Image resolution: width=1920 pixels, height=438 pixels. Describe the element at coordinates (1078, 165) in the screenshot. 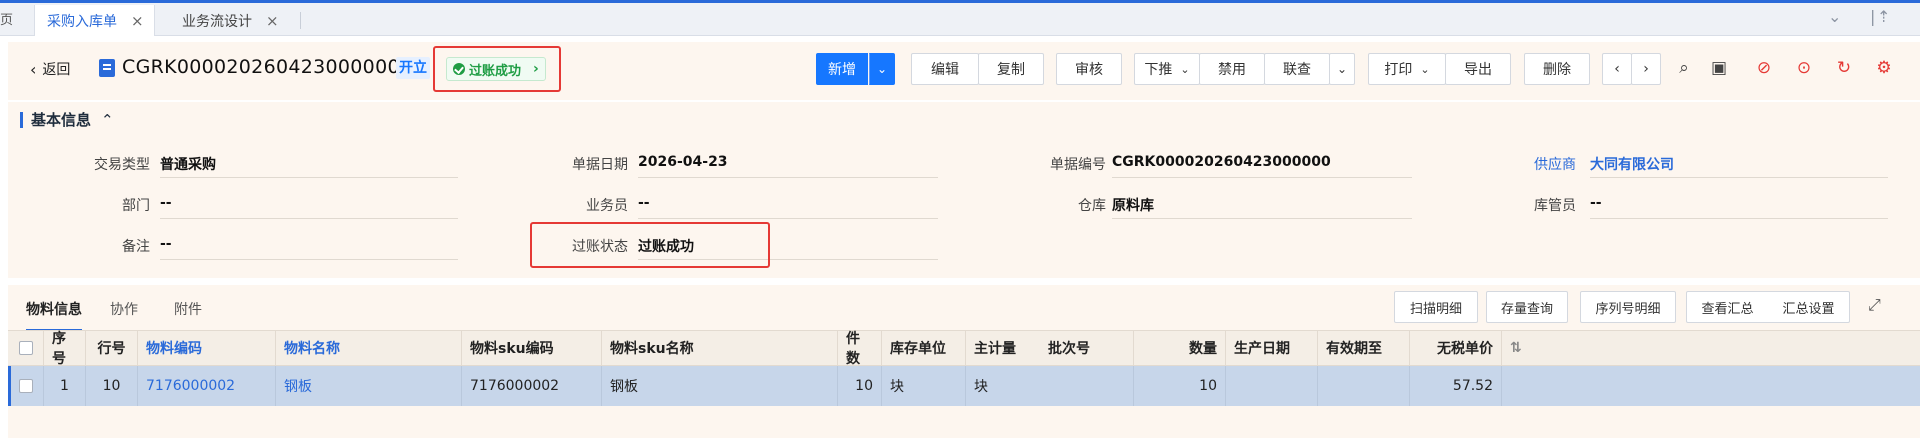

I see `doc-no-label: 单据编号` at that location.